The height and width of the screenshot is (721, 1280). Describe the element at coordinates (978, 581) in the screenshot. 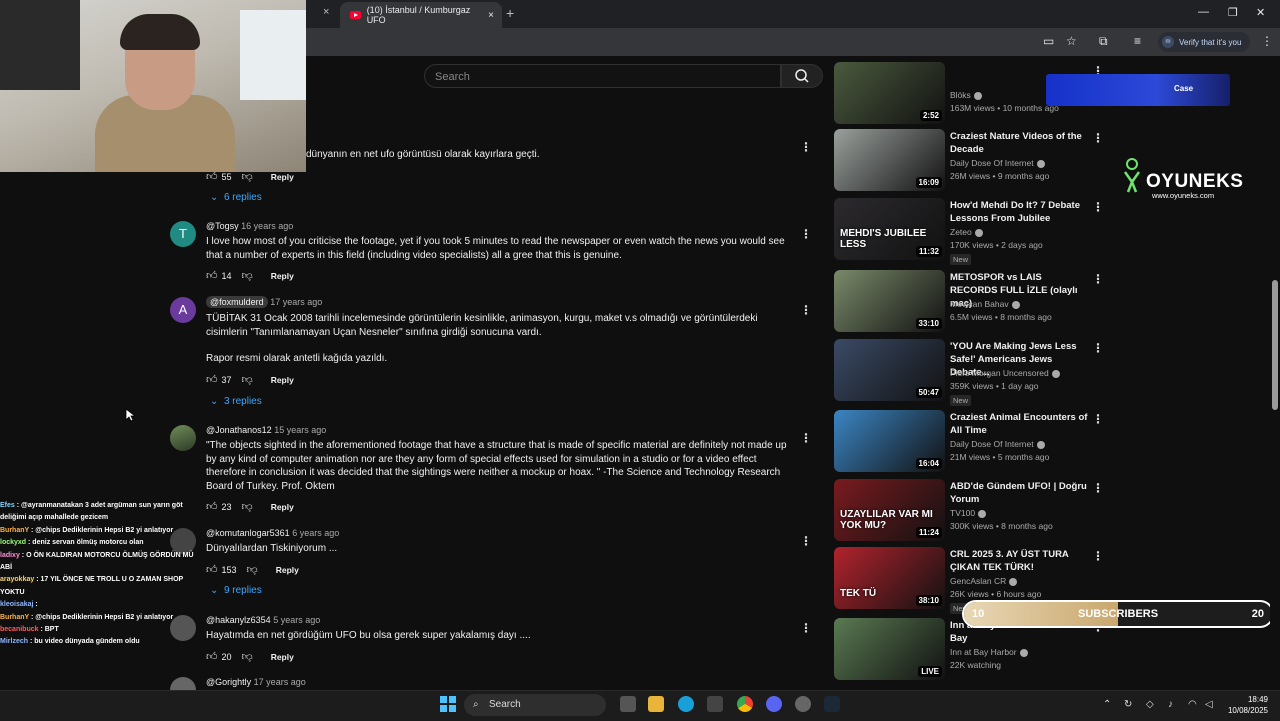

I see `channel-name: GencAslan CR` at that location.